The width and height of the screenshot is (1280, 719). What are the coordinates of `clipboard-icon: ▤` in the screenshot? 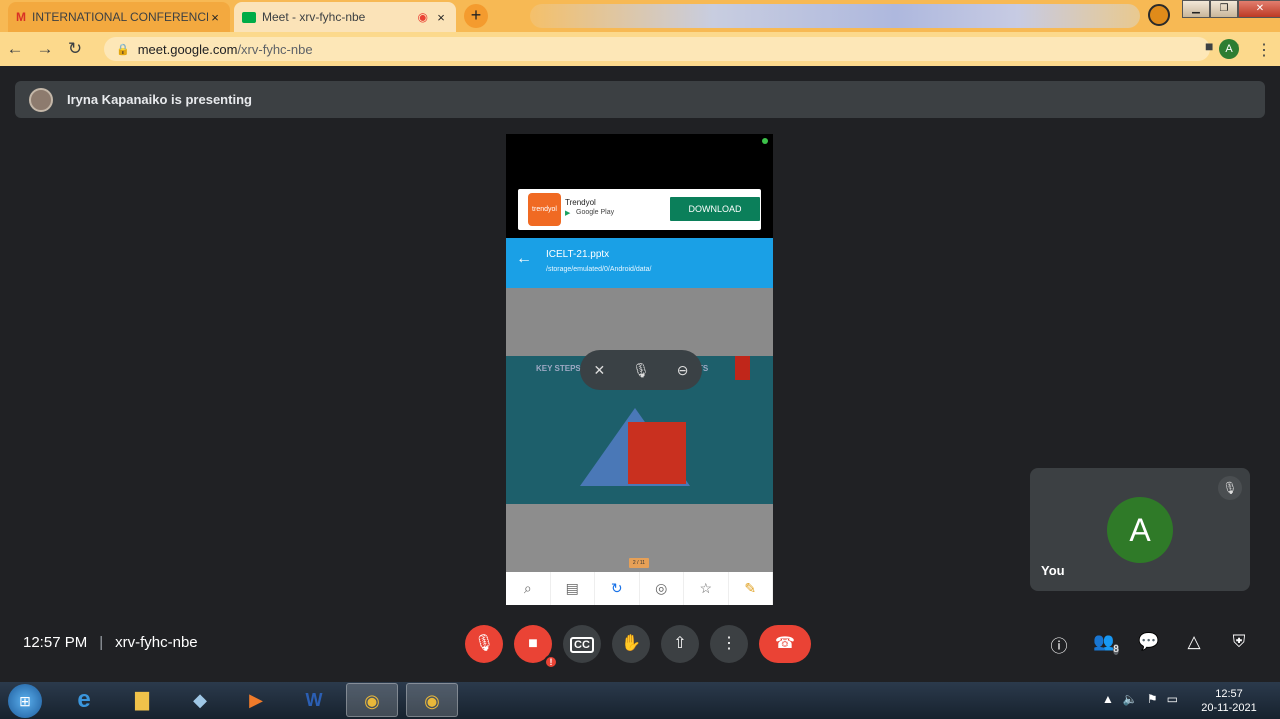 It's located at (573, 588).